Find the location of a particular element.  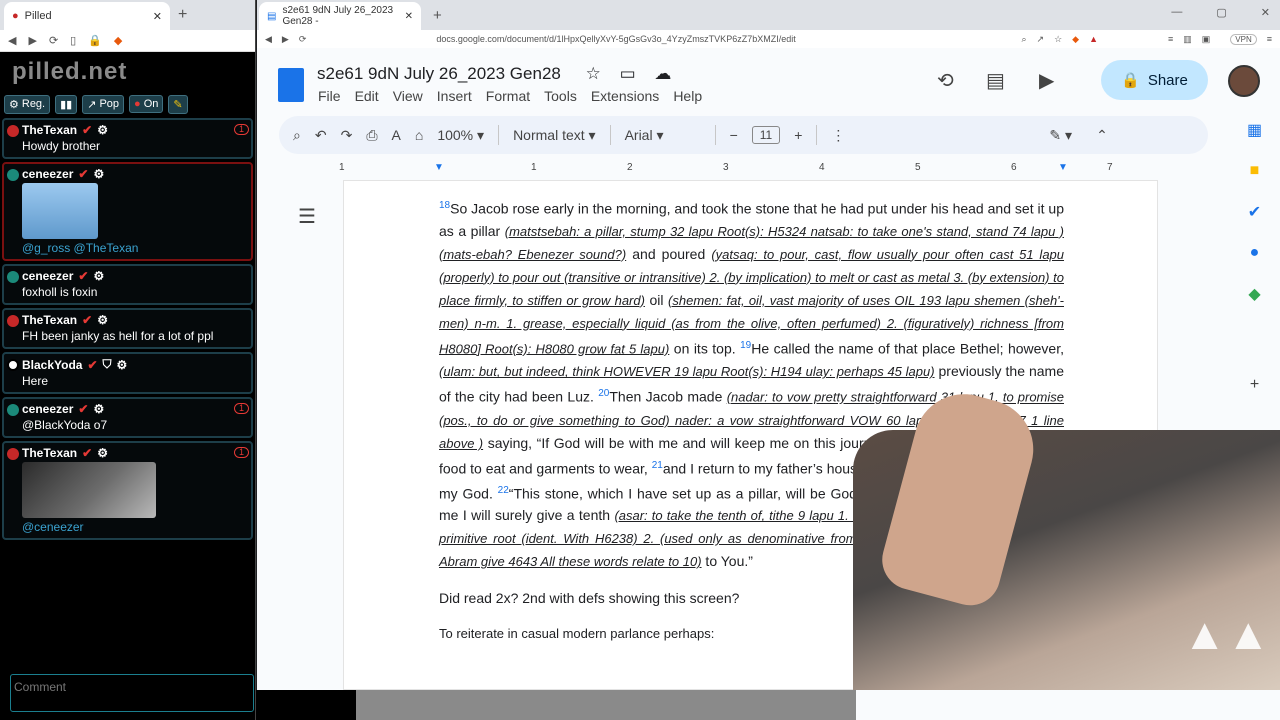

verified-icon: ✔ is located at coordinates (92, 364).